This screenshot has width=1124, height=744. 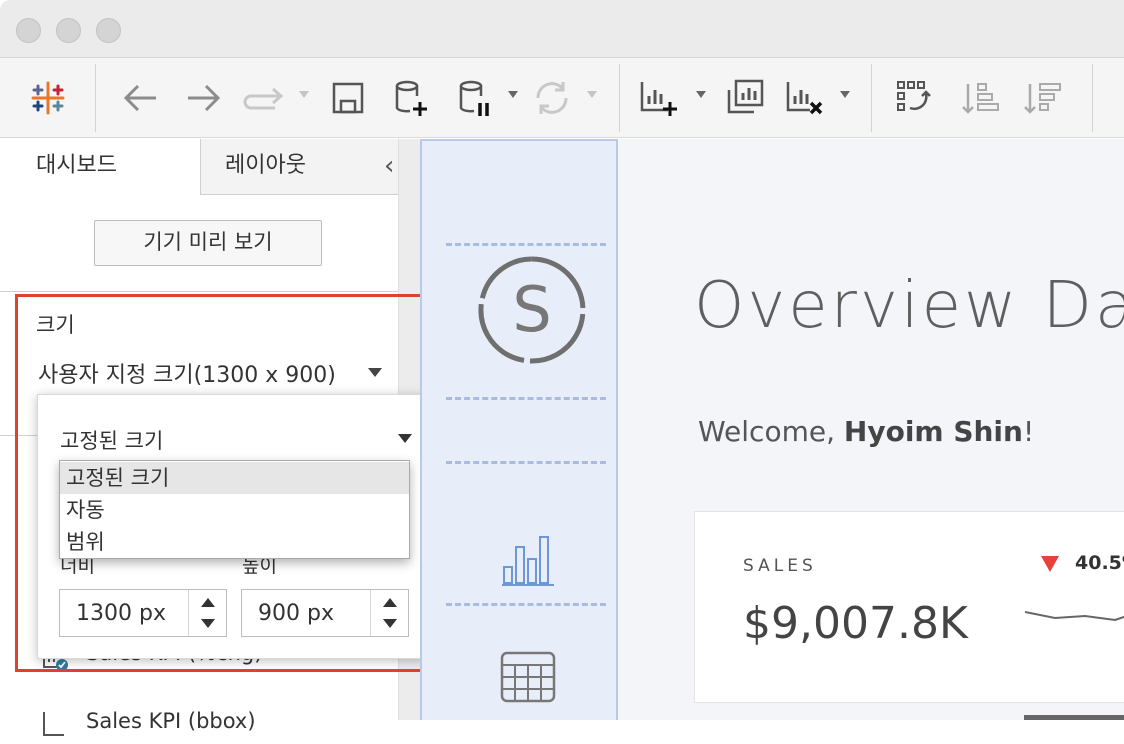 I want to click on tab-dashboard: 대시보드, so click(x=100, y=167).